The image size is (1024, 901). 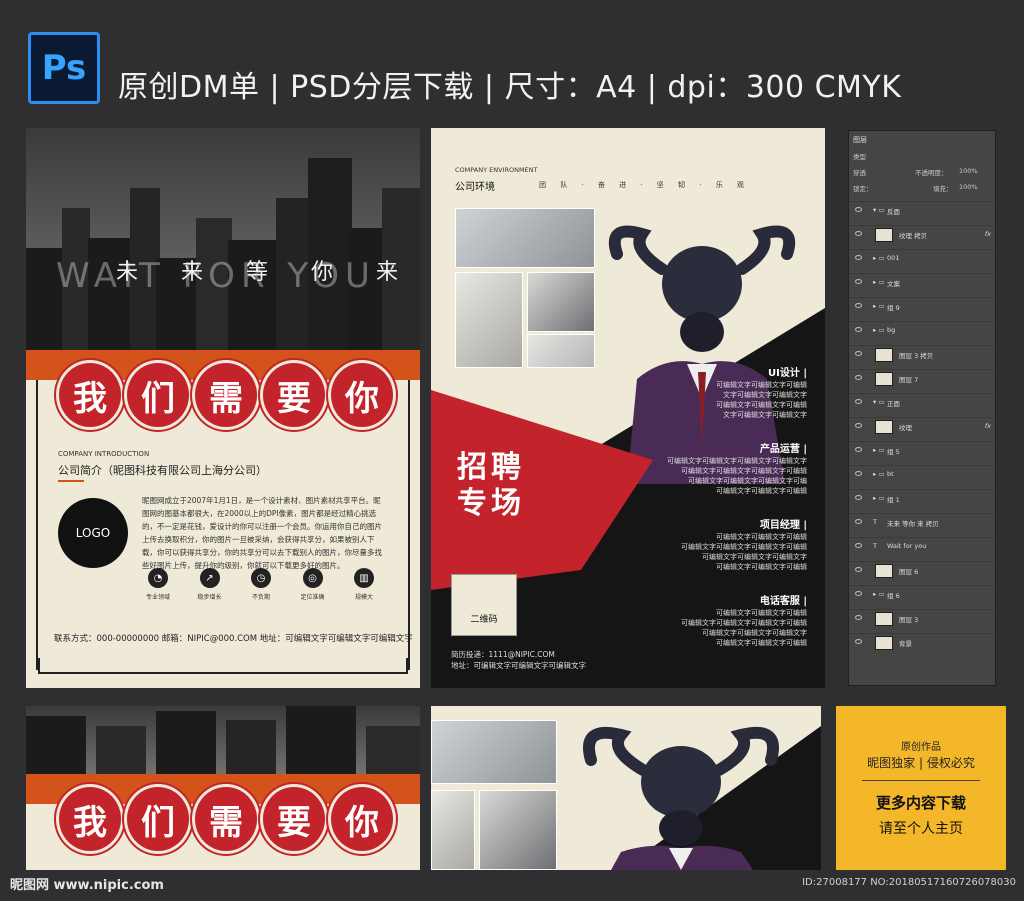 What do you see at coordinates (893, 500) in the screenshot?
I see `layer-name: 组 1` at bounding box center [893, 500].